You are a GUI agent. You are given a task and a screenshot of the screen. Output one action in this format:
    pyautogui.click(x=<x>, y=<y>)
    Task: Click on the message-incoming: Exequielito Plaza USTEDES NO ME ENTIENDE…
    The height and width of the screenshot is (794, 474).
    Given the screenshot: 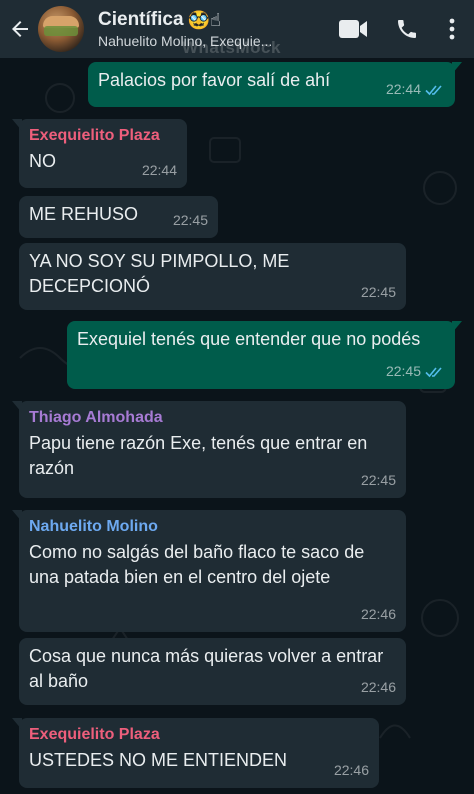 What is the action you would take?
    pyautogui.click(x=195, y=753)
    